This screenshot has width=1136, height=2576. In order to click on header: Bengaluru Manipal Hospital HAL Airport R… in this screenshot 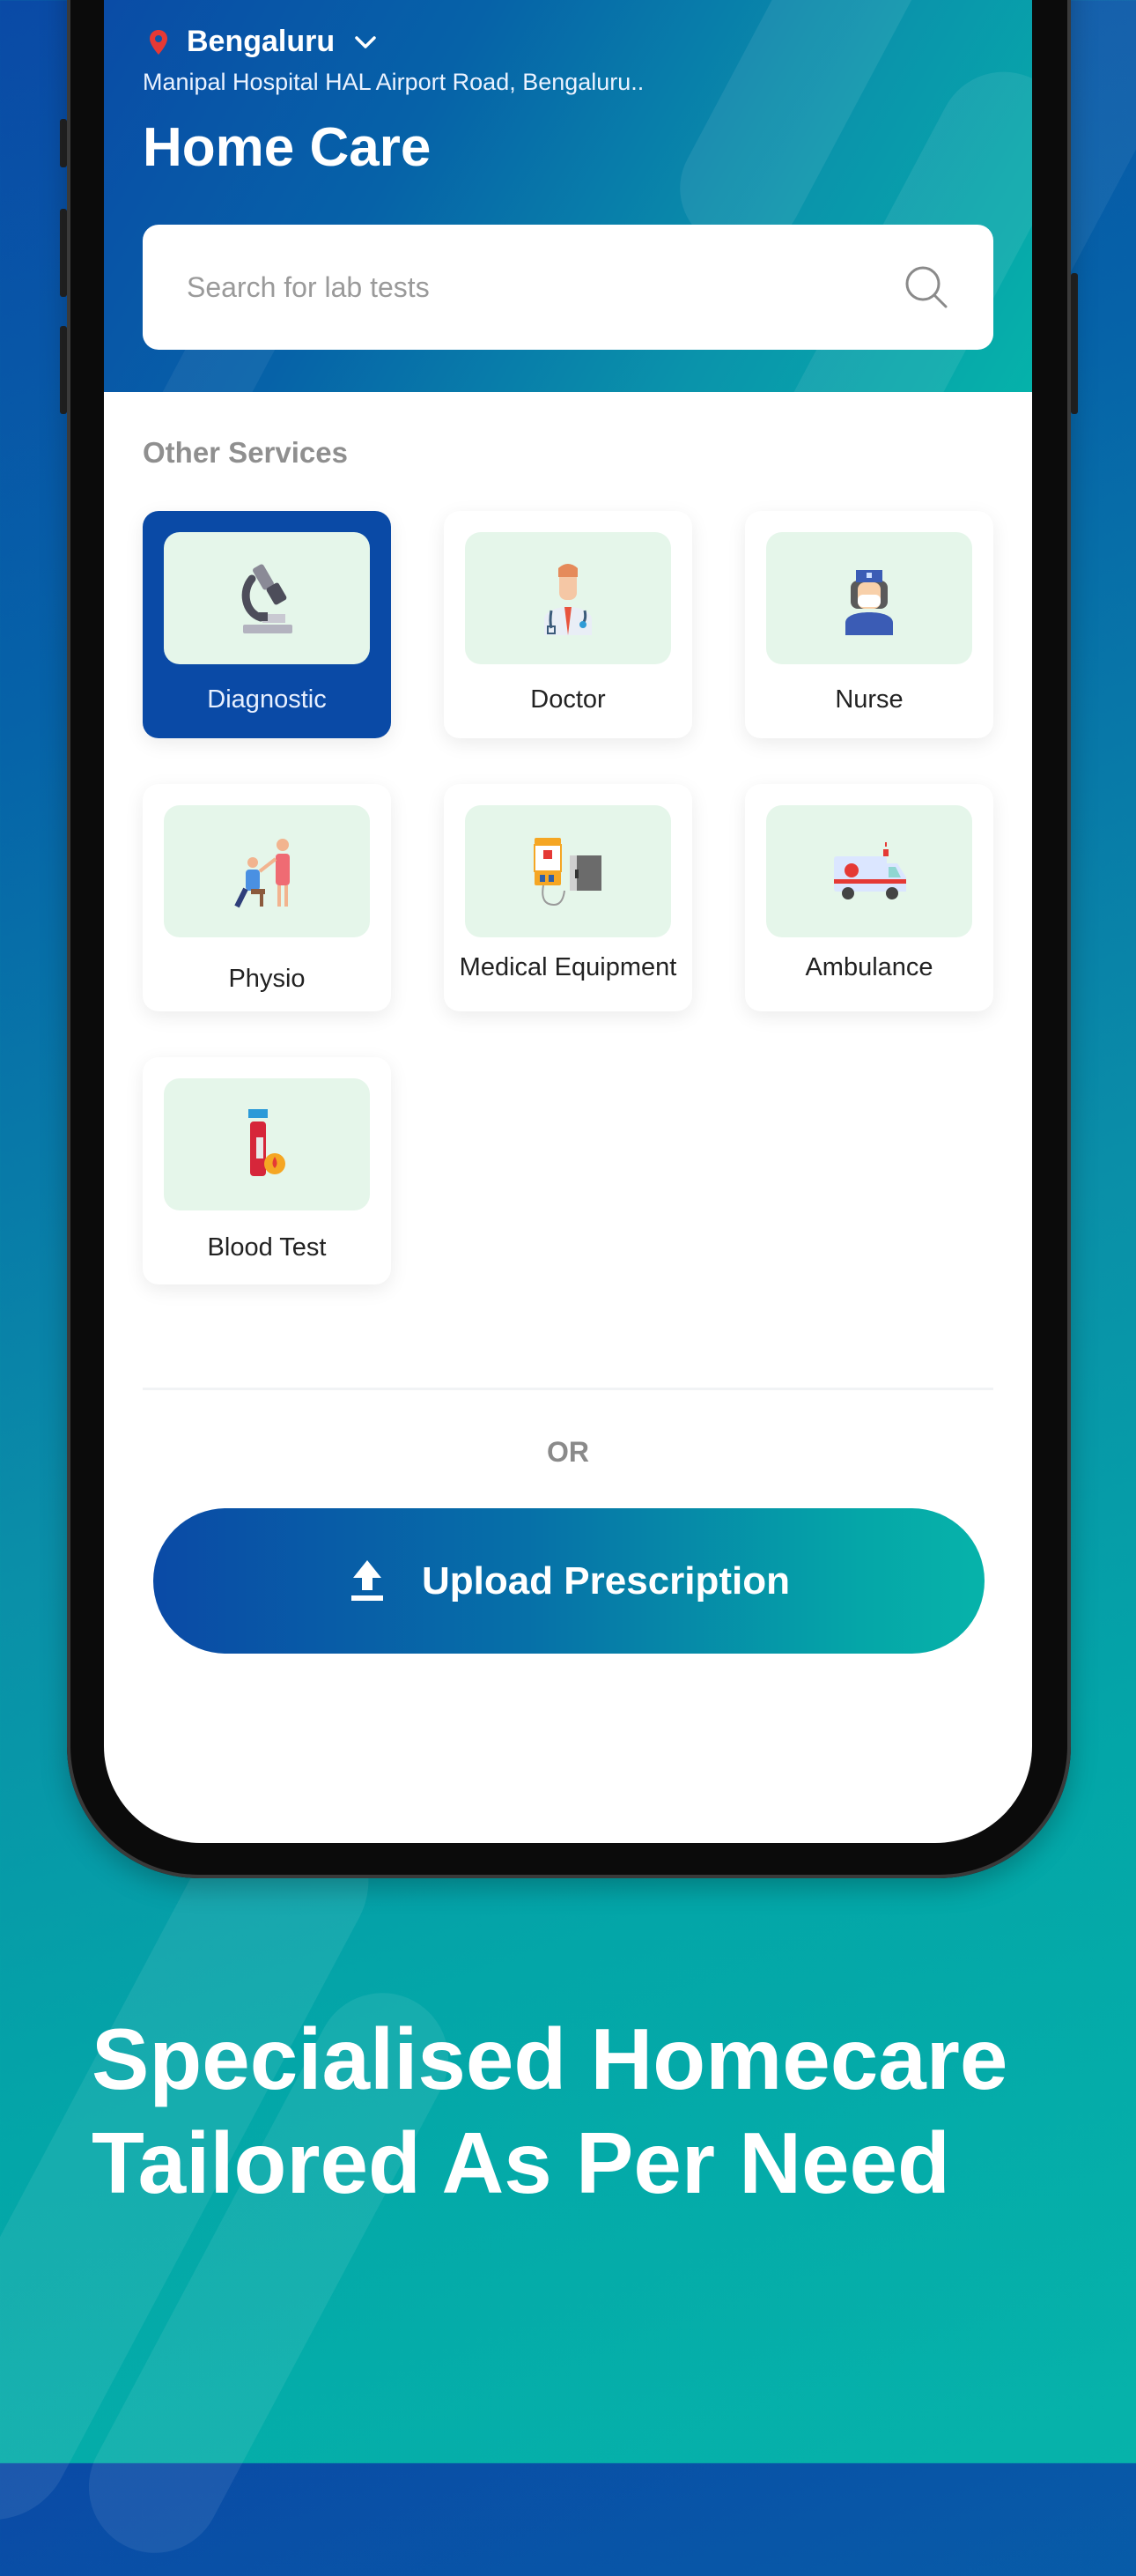, I will do `click(568, 196)`.